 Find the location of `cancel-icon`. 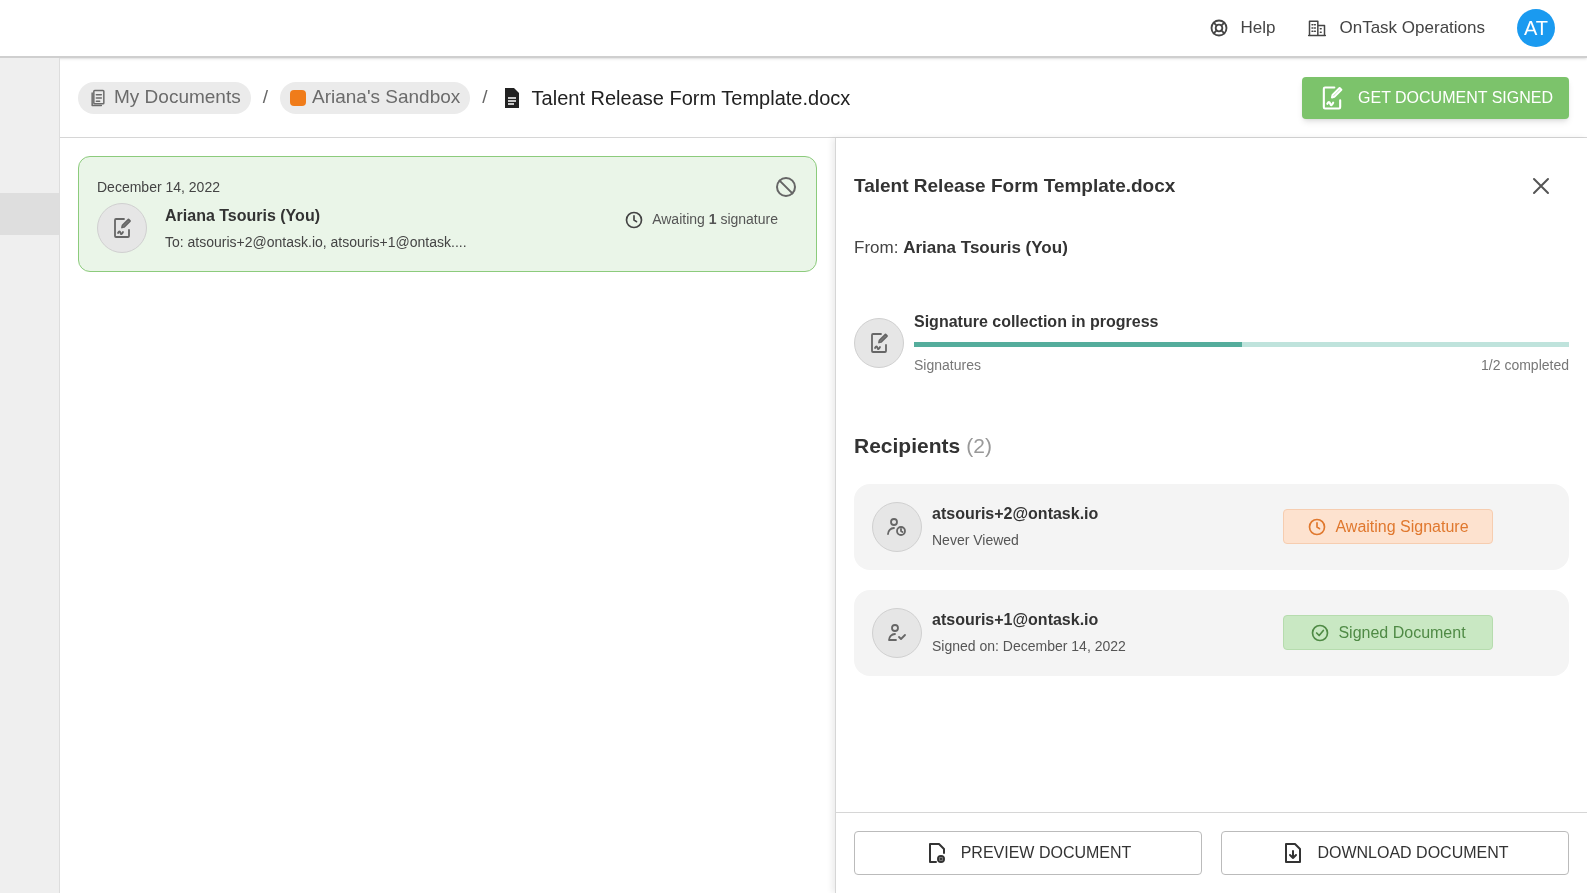

cancel-icon is located at coordinates (786, 187).